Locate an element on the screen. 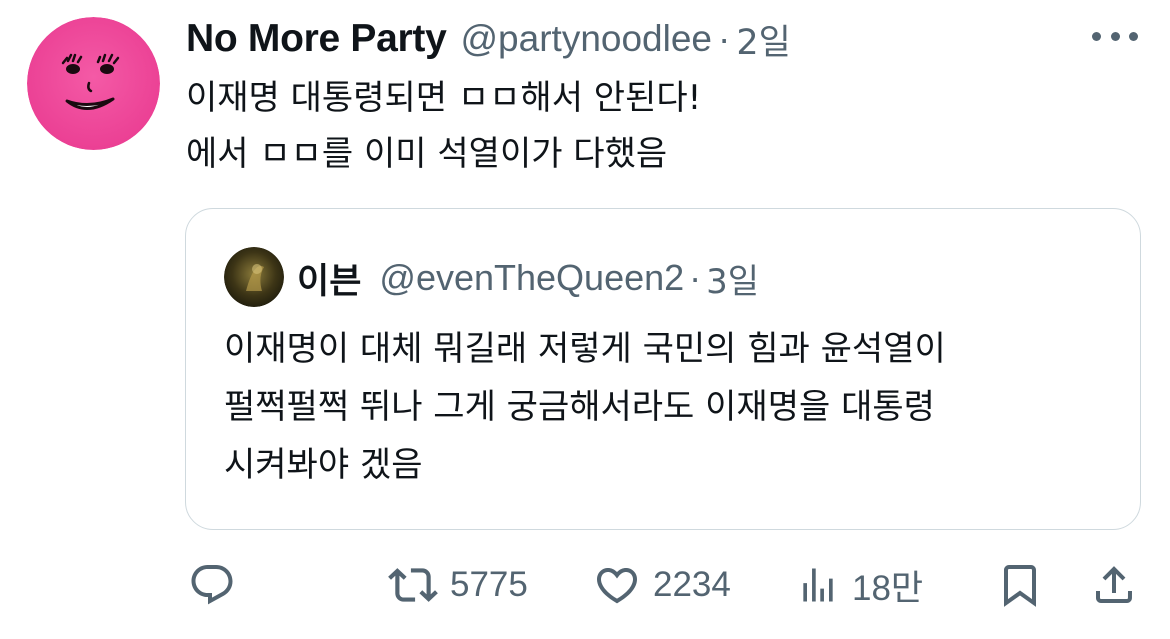 This screenshot has height=639, width=1170. more-options-button is located at coordinates (1115, 36).